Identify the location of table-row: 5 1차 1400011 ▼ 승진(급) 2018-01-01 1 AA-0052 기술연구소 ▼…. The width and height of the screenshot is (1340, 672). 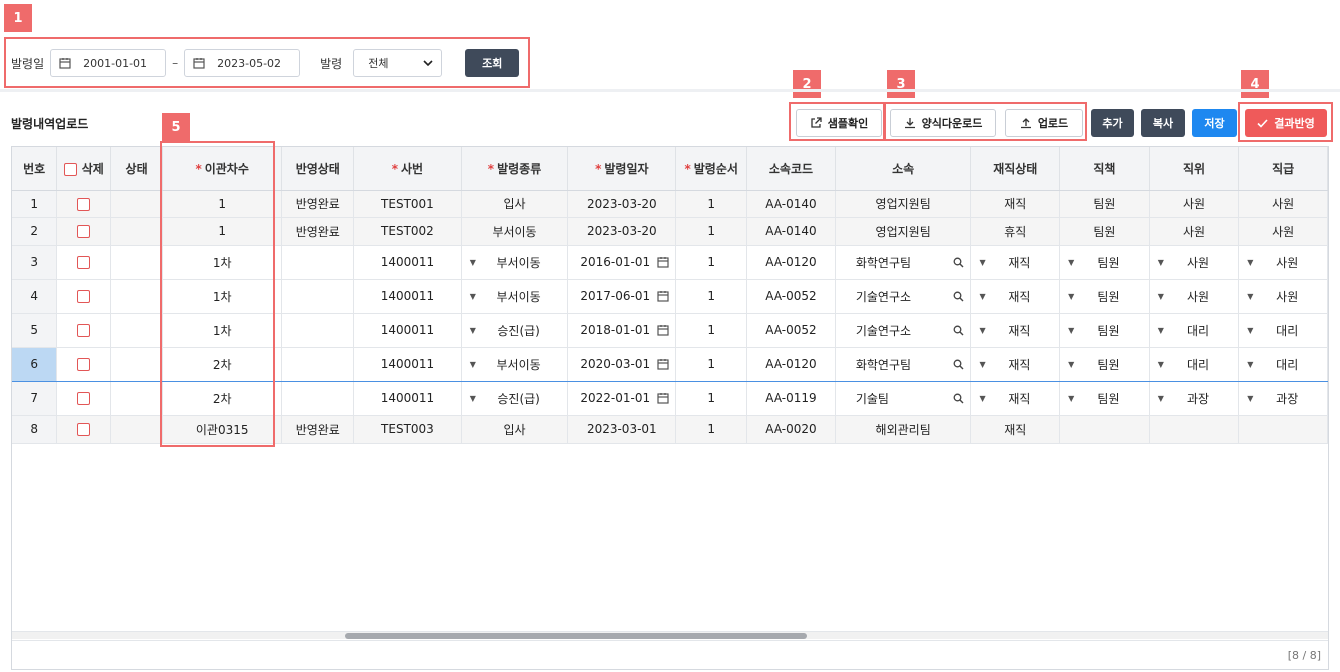
(670, 330).